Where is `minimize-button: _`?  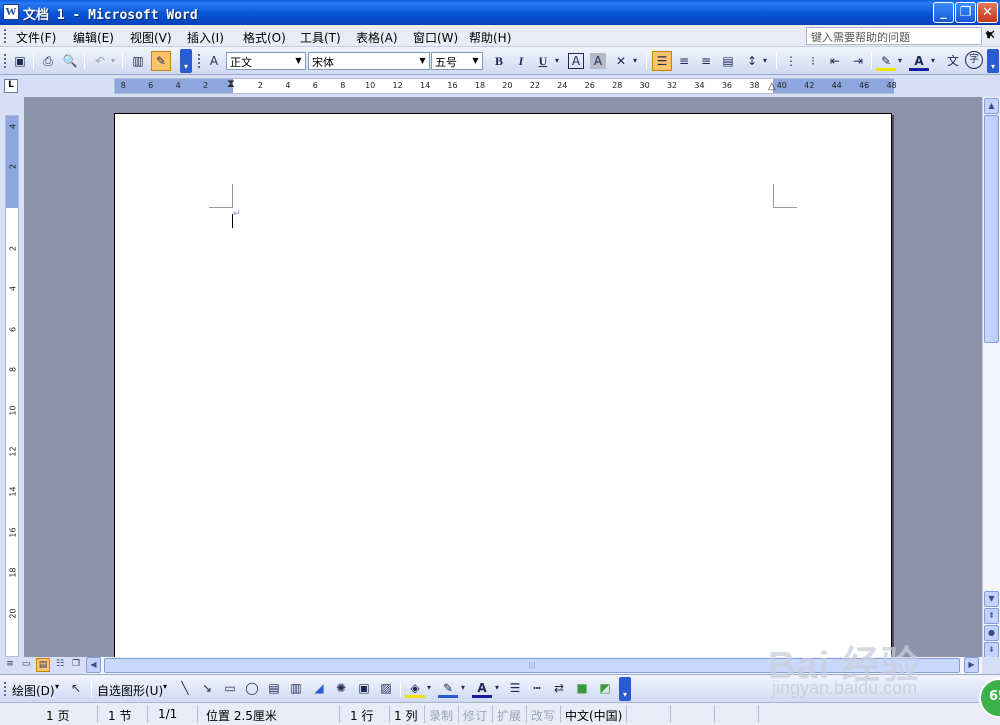 minimize-button: _ is located at coordinates (943, 12).